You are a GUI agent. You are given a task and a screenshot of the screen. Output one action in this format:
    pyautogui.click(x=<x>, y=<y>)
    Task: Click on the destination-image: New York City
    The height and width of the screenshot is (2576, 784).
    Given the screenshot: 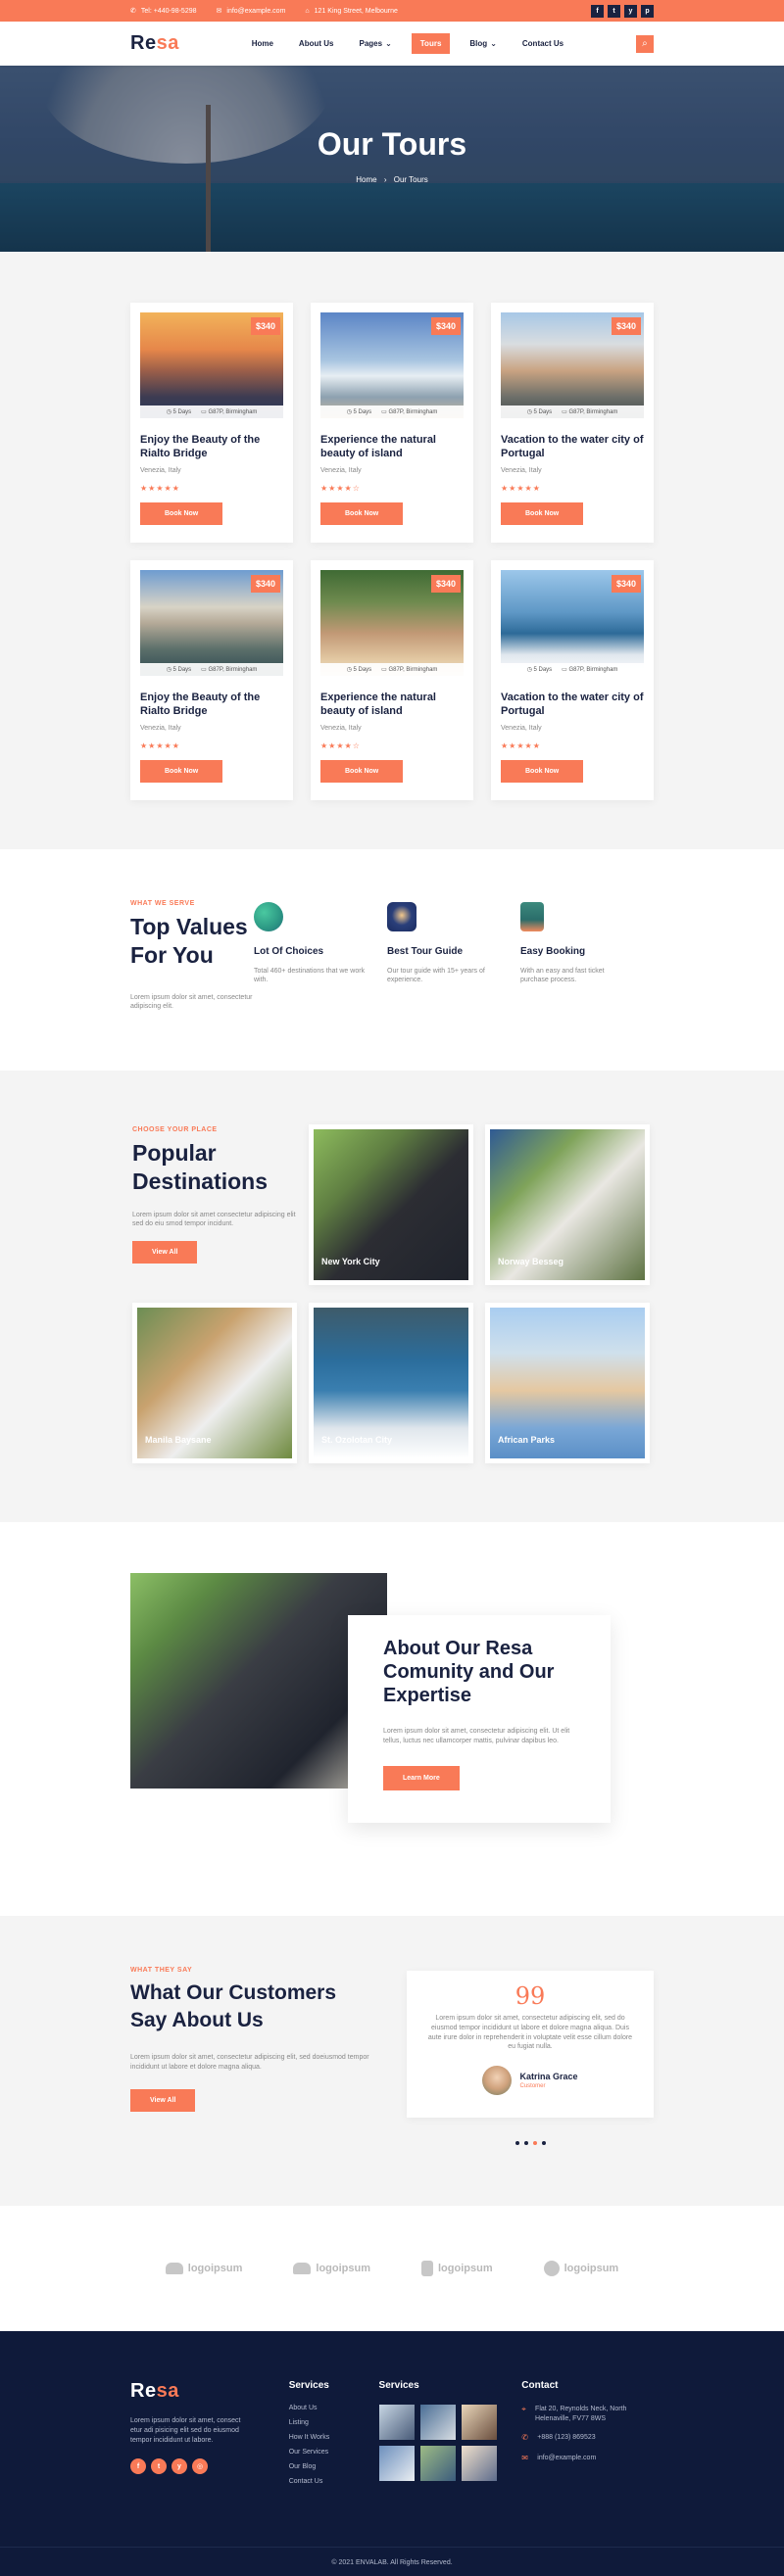 What is the action you would take?
    pyautogui.click(x=391, y=1205)
    